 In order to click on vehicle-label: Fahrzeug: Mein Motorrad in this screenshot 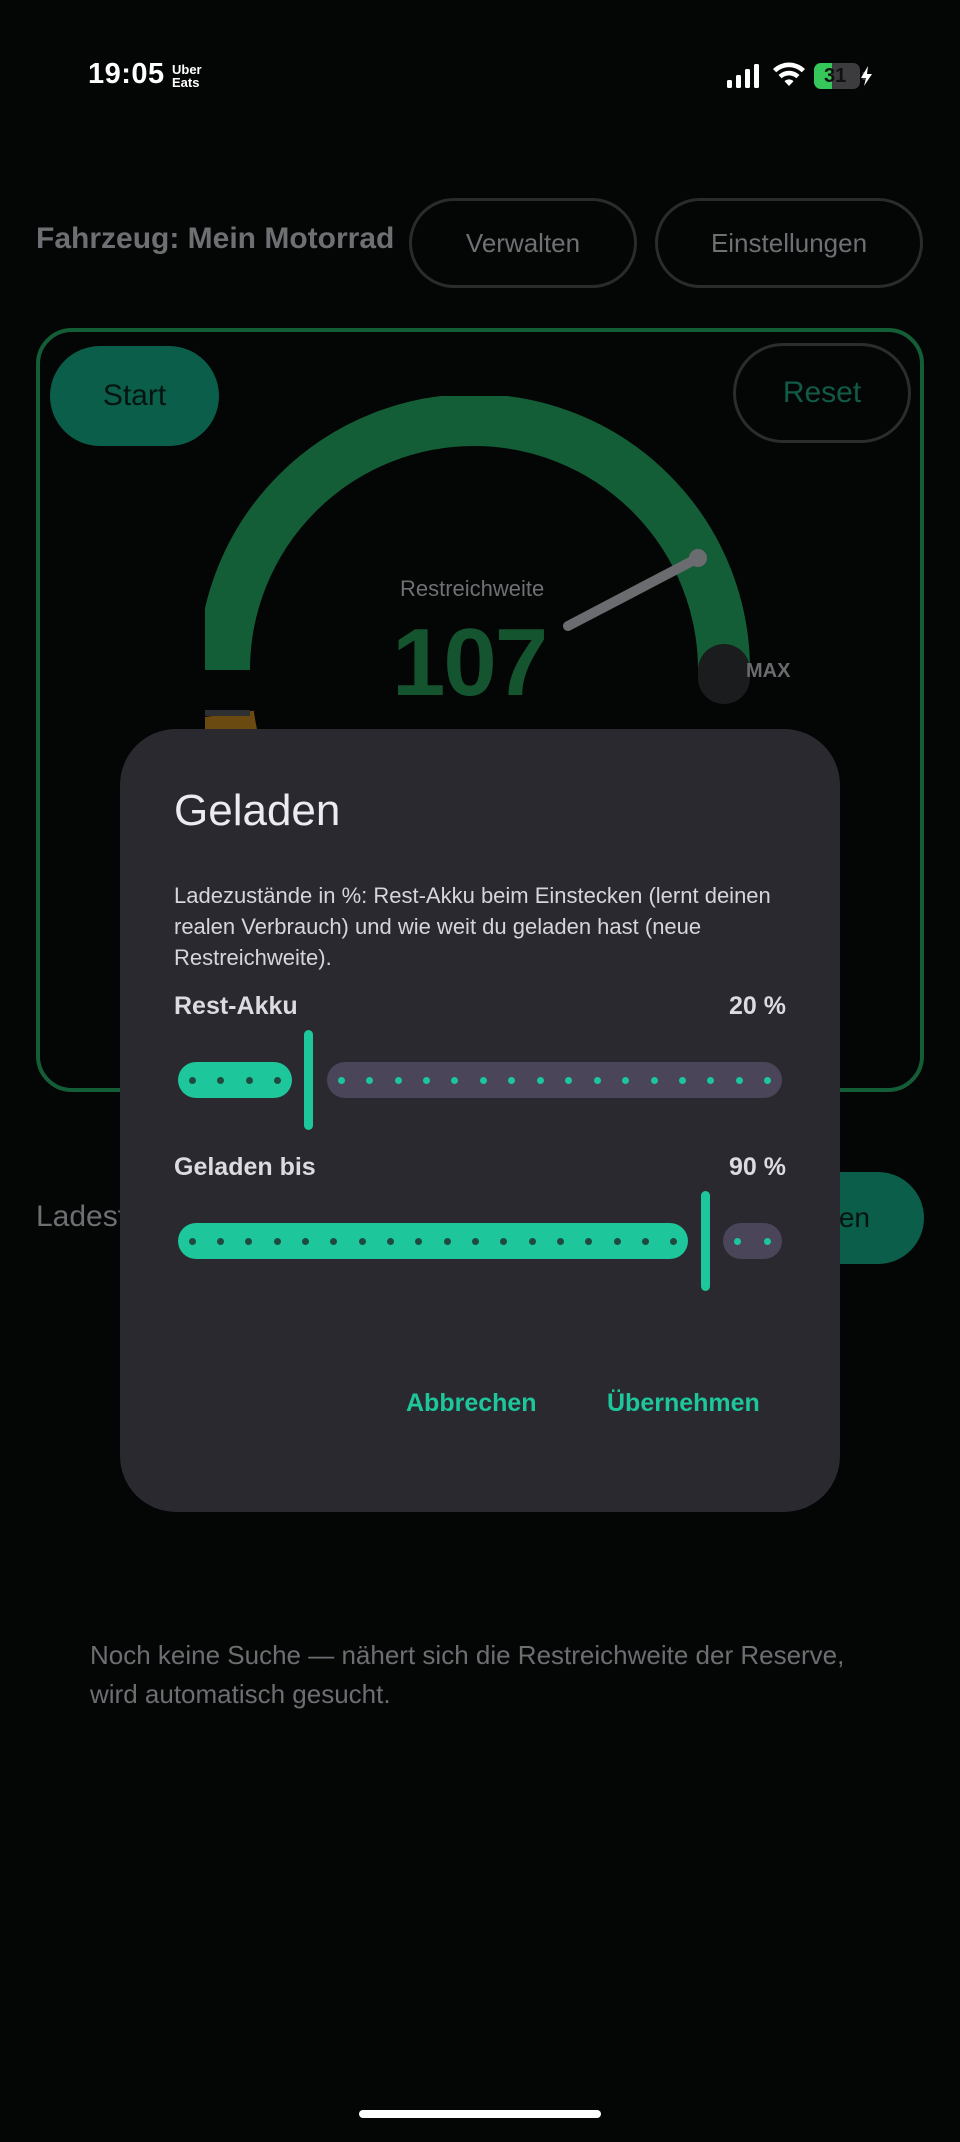, I will do `click(215, 238)`.